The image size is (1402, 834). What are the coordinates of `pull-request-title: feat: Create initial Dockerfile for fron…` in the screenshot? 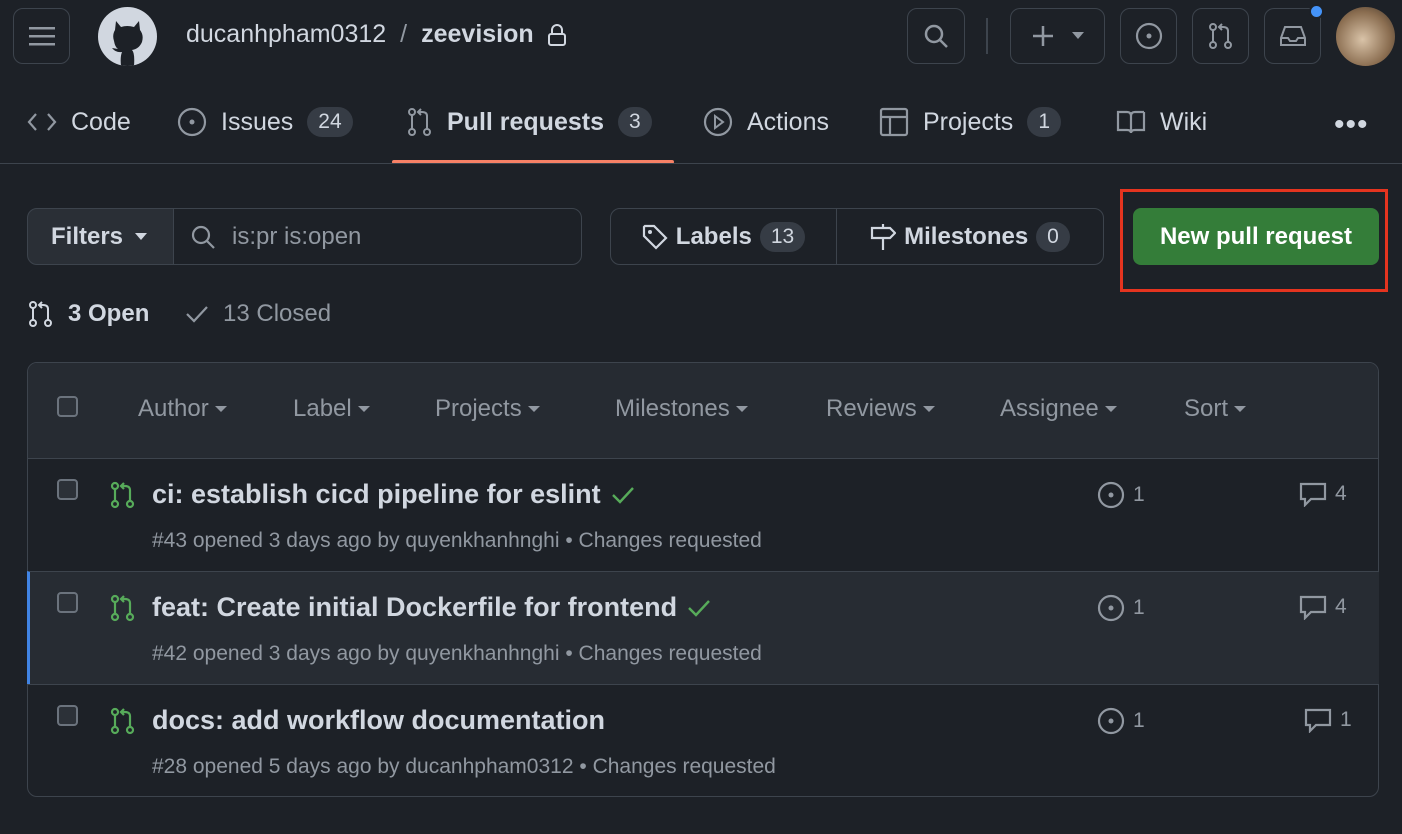 It's located at (414, 607).